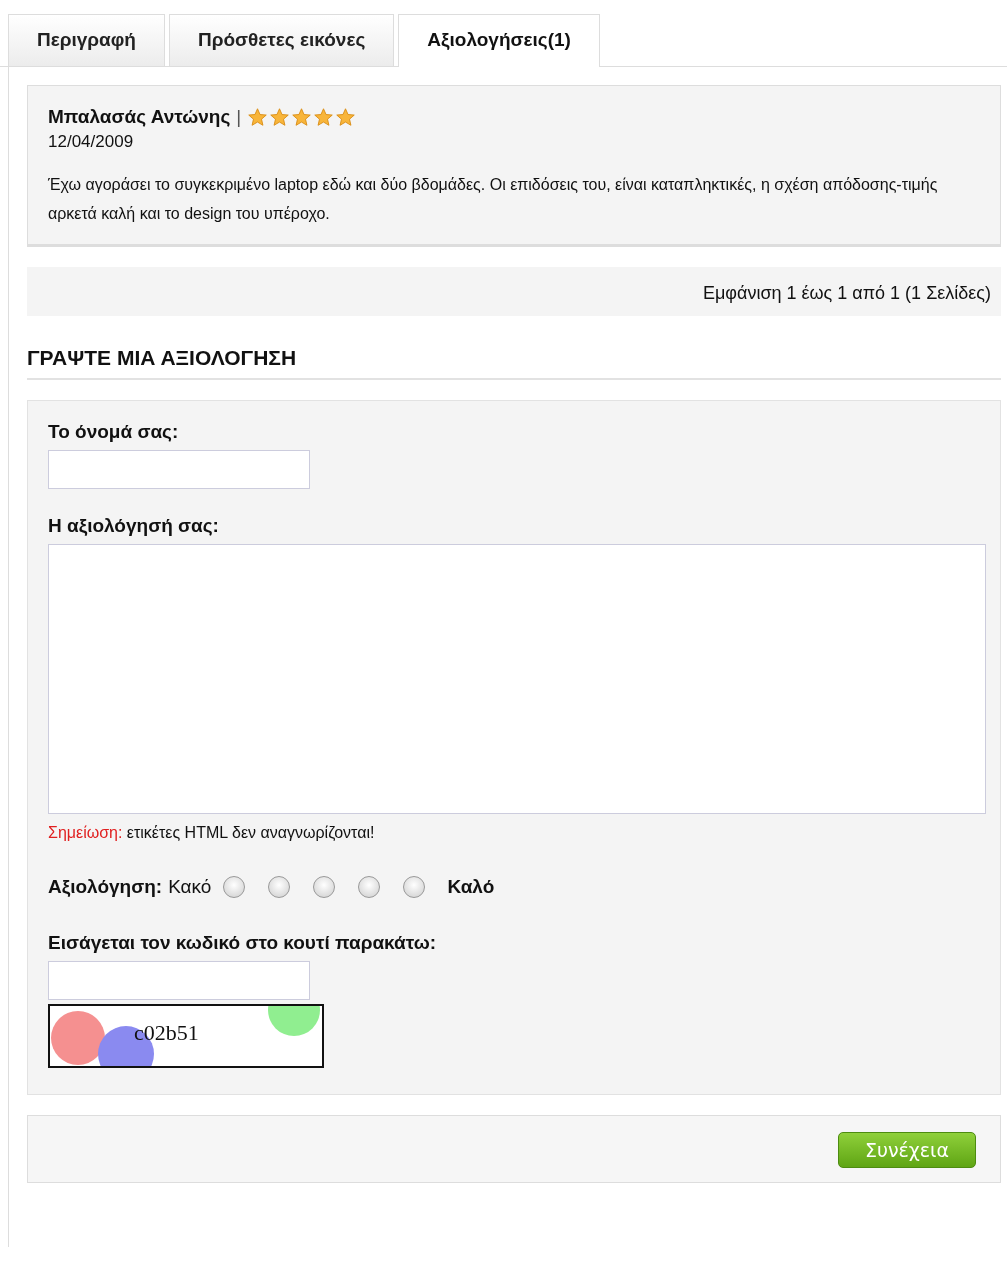 This screenshot has height=1261, width=1007. Describe the element at coordinates (105, 887) in the screenshot. I see `rating-label: Αξιολόγηση:` at that location.